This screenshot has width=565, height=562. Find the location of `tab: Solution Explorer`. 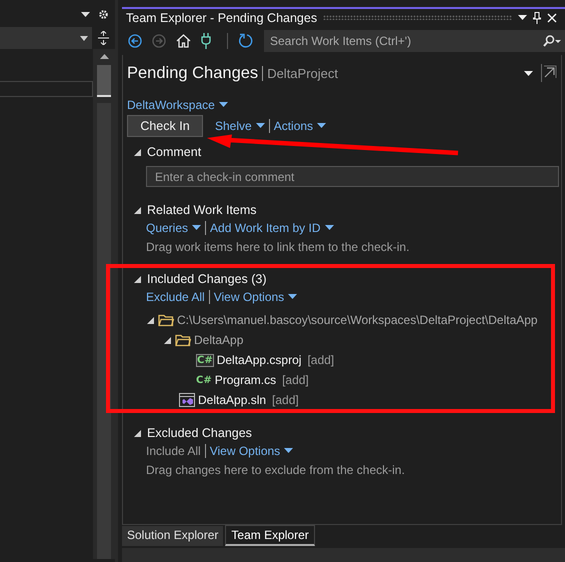

tab: Solution Explorer is located at coordinates (173, 536).